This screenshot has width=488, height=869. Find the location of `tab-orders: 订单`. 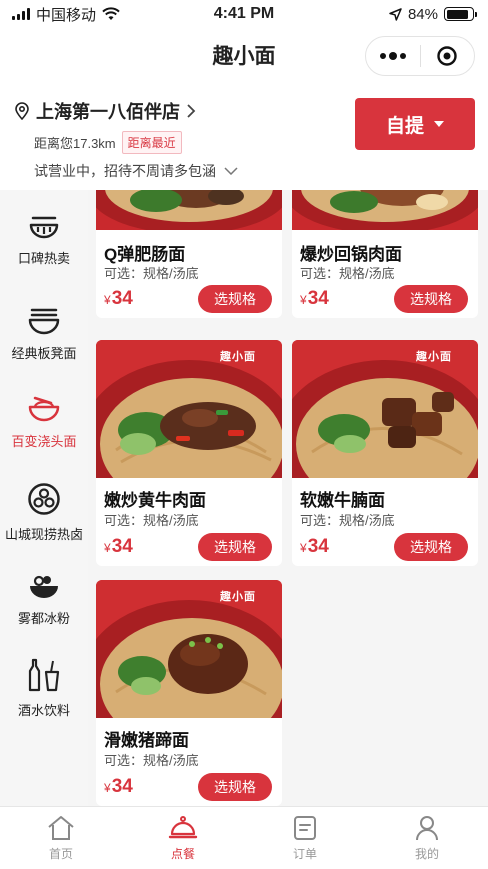

tab-orders: 订单 is located at coordinates (305, 838).